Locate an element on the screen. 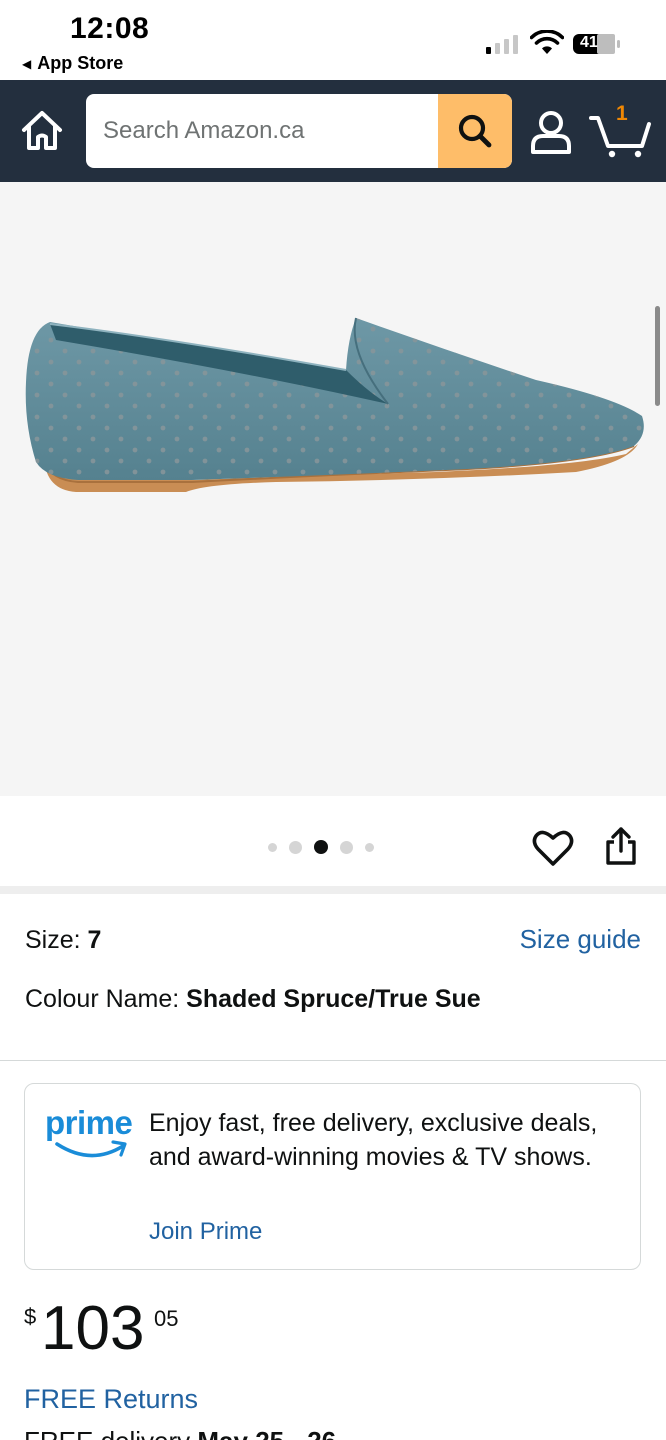 This screenshot has height=1440, width=666. cellular-signal-icon is located at coordinates (502, 44).